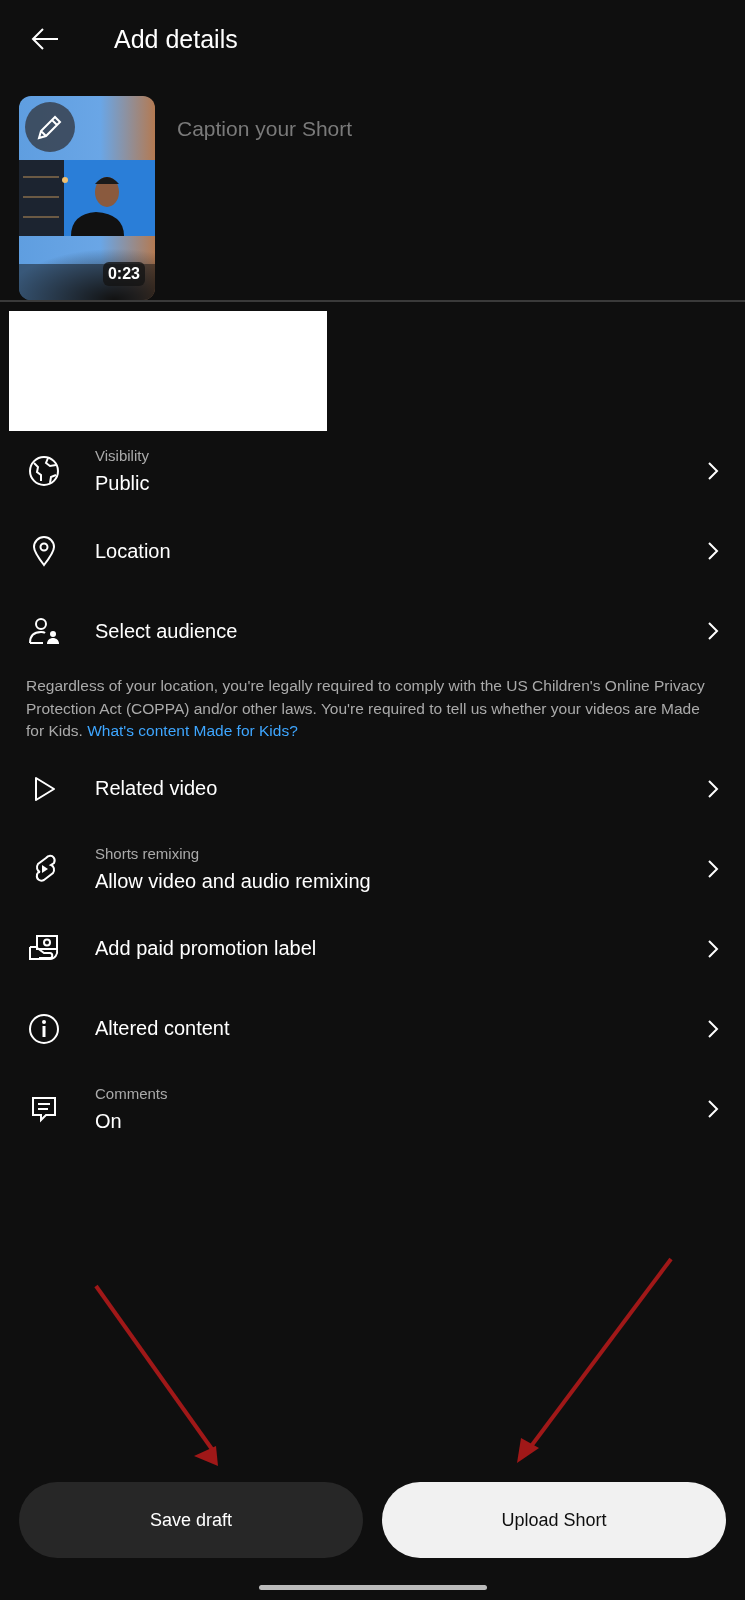 This screenshot has width=745, height=1600. I want to click on edit-icon, so click(50, 127).